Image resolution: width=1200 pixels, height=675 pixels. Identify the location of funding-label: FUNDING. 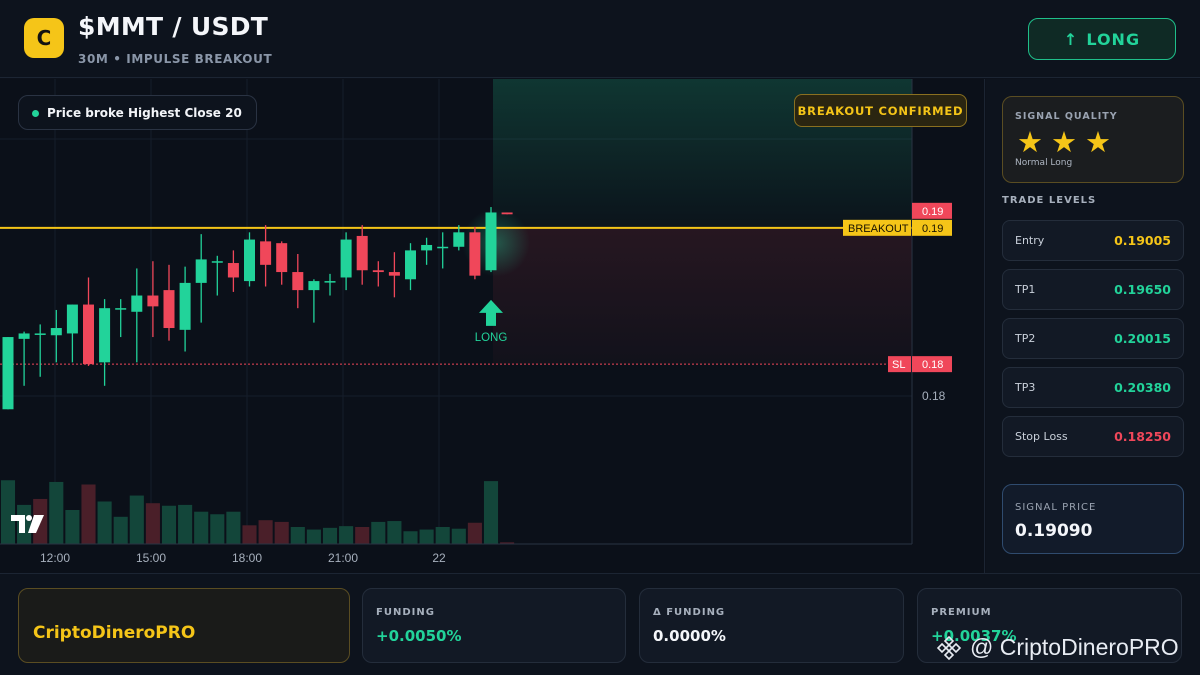
(405, 612).